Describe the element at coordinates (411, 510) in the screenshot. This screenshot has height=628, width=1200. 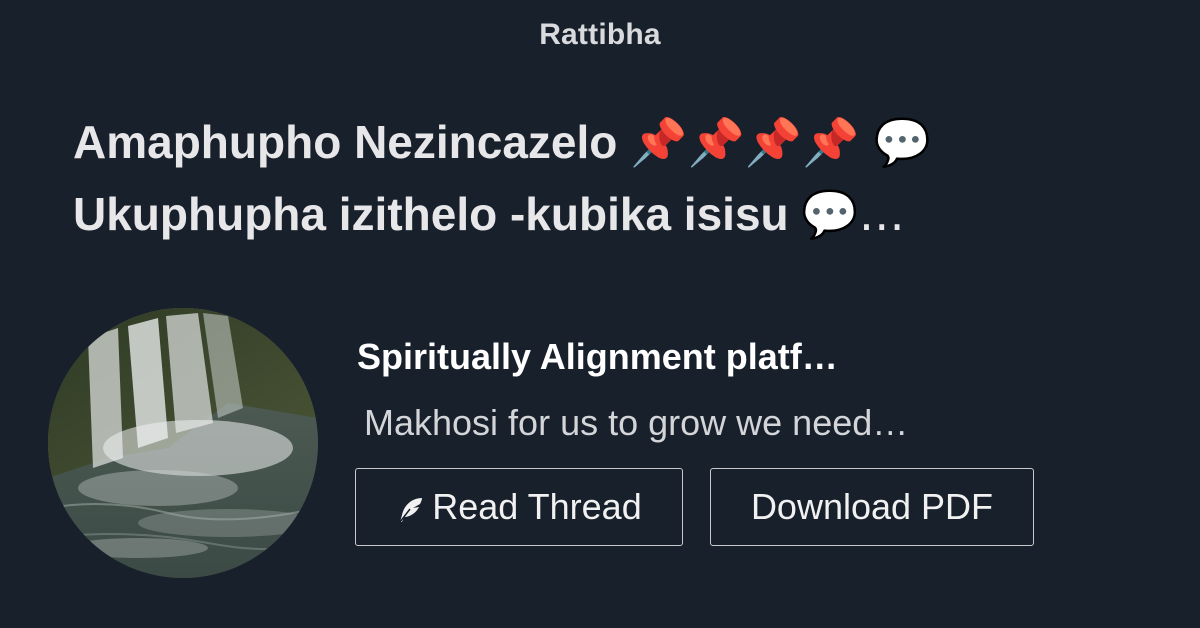
I see `feather-icon` at that location.